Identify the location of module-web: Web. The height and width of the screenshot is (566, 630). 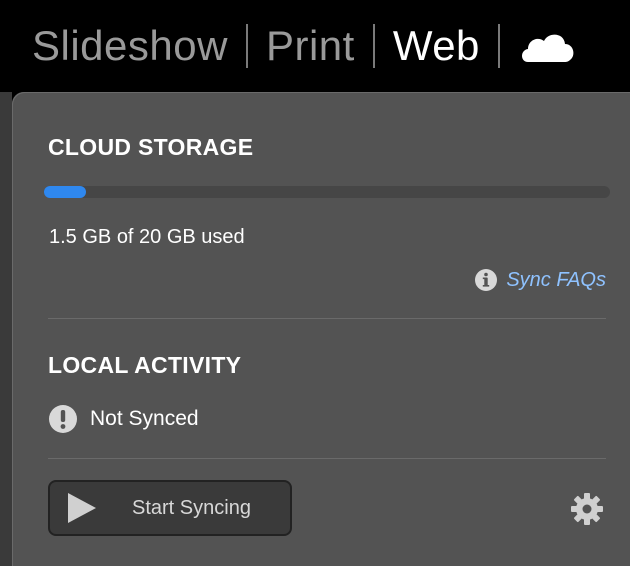
(436, 46).